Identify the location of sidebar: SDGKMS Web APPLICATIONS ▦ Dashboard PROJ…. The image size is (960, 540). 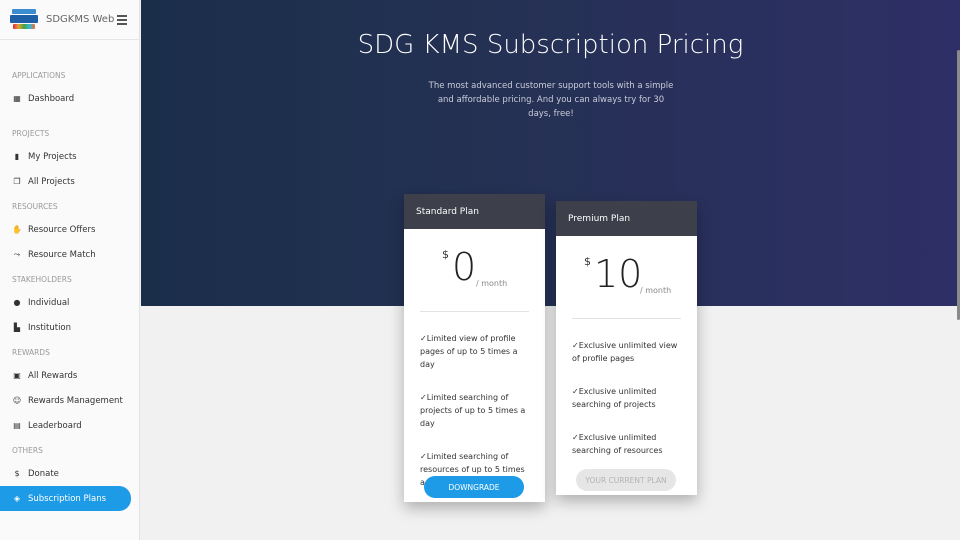
(70, 270).